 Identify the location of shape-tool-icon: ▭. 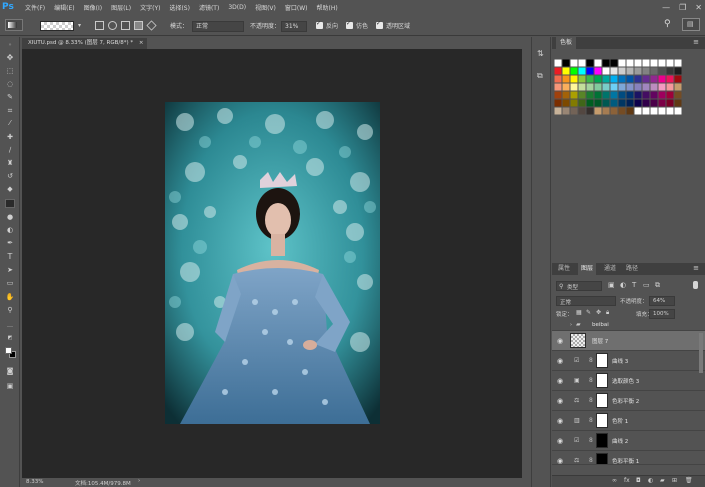
(10, 283).